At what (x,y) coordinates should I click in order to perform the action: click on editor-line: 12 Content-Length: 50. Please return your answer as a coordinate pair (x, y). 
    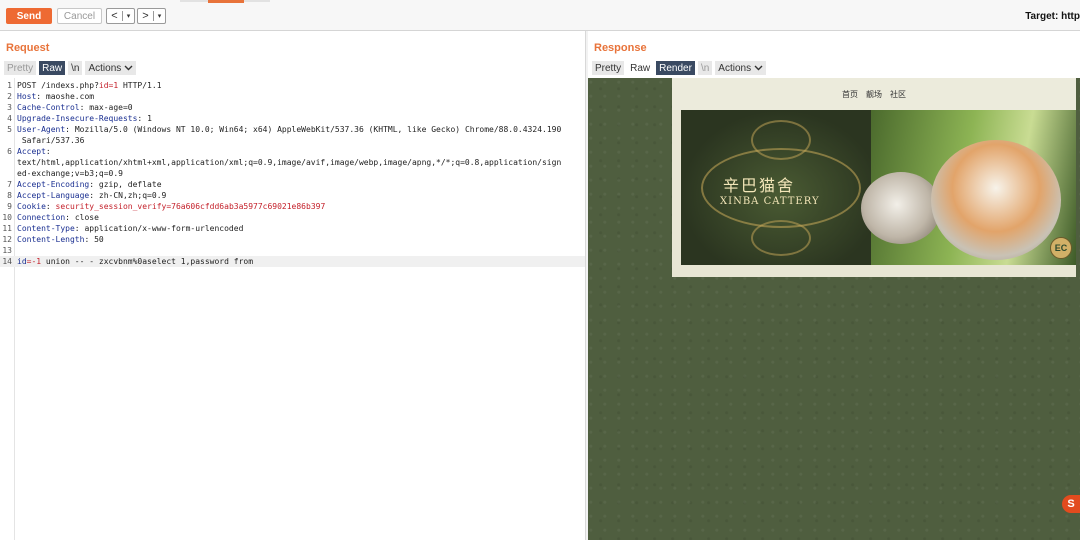
    Looking at the image, I should click on (292, 239).